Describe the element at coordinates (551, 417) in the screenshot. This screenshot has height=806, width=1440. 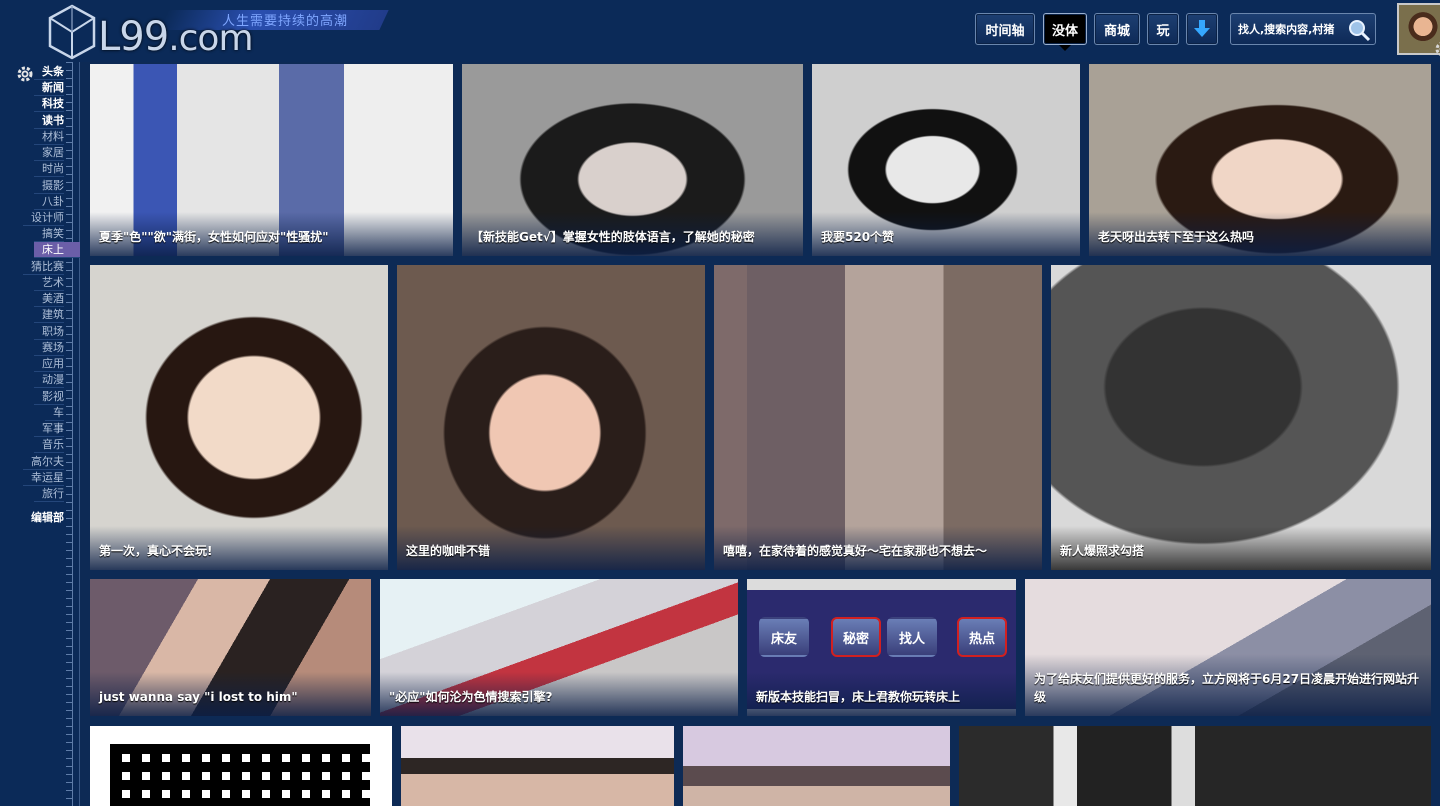
I see `post-tile: 这里的咖啡不错` at that location.